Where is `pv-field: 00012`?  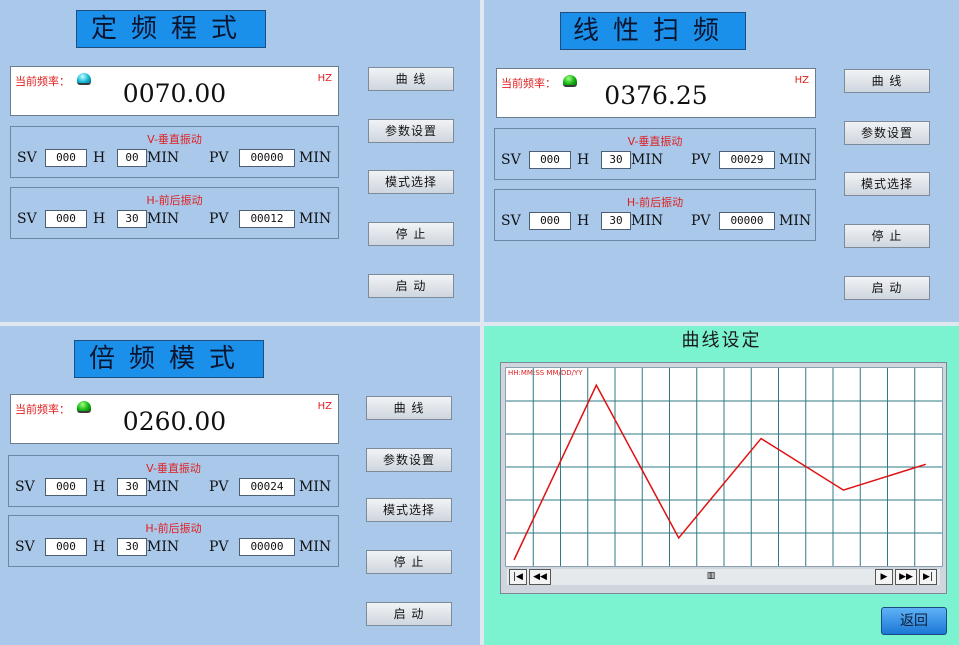 pv-field: 00012 is located at coordinates (267, 219).